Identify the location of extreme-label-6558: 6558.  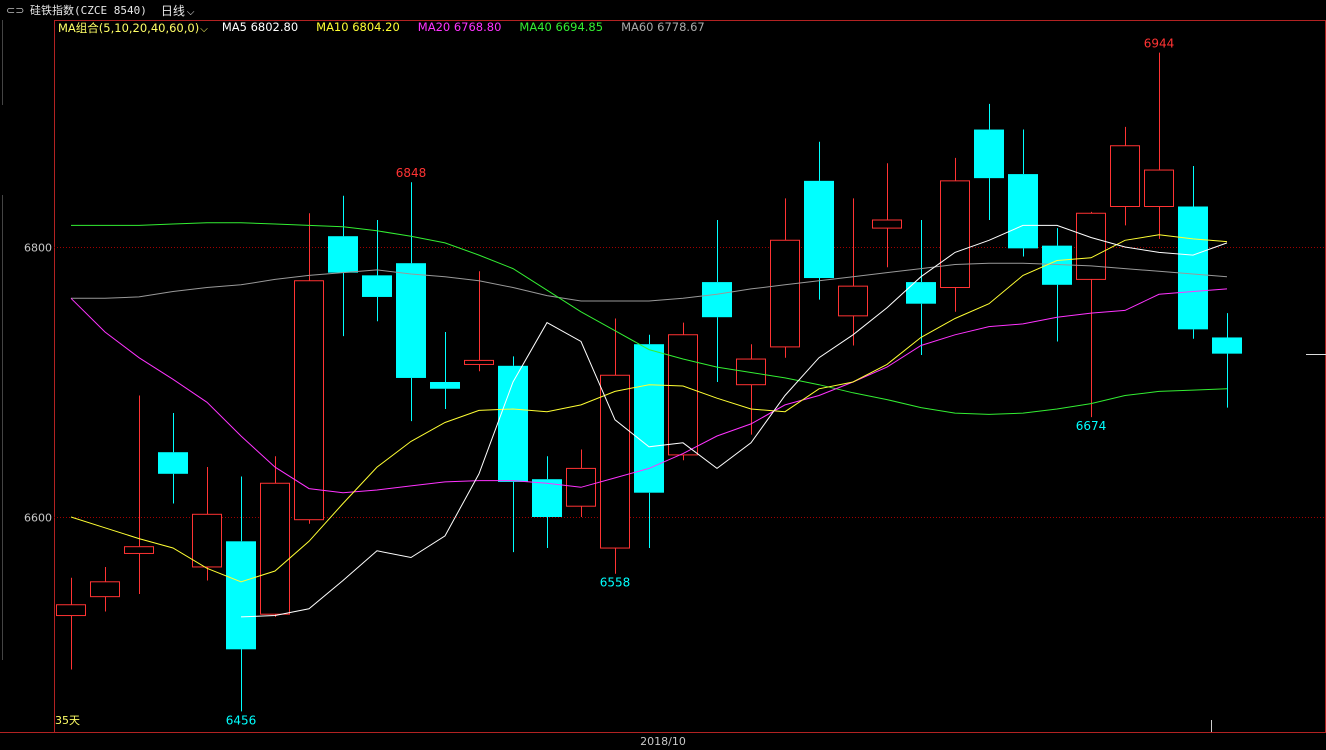
(615, 583).